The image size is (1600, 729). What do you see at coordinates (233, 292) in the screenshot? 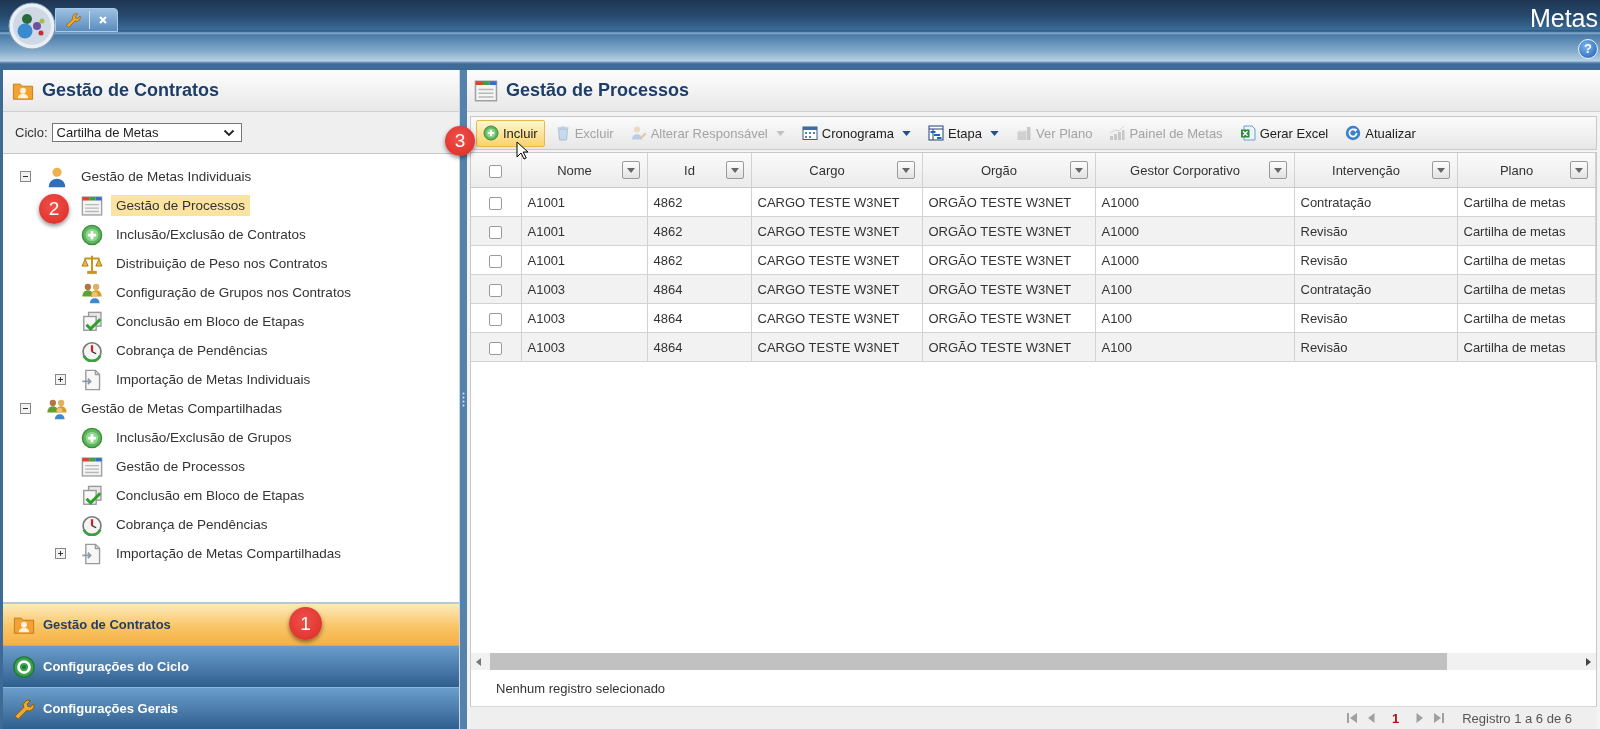
I see `tree-item: Configuração de Grupos nos Contratos` at bounding box center [233, 292].